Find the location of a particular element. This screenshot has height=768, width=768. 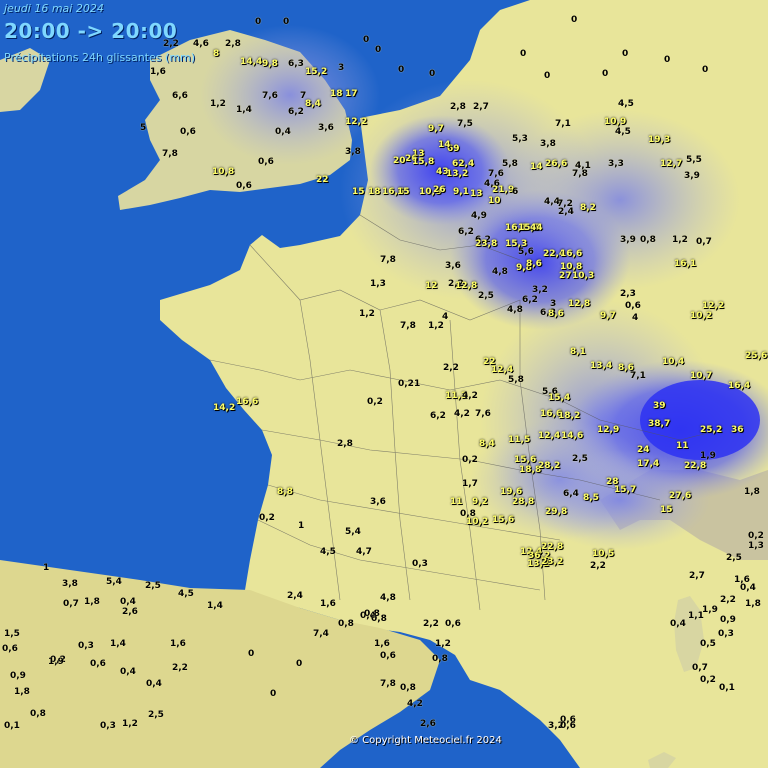

rain-value-label: 9,8 is located at coordinates (270, 64).